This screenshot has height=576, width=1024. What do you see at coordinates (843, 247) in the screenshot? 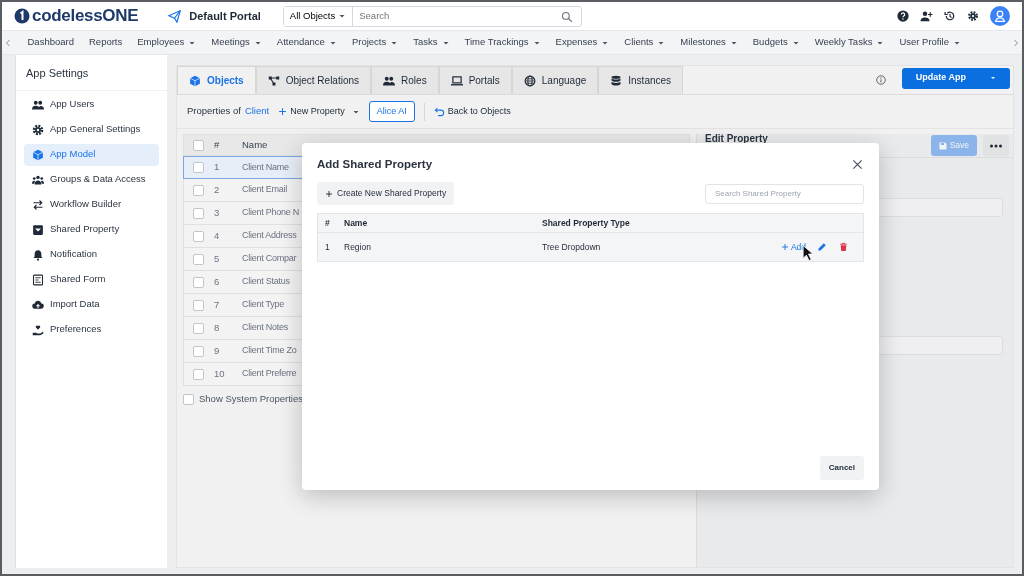
I see `delete-icon` at bounding box center [843, 247].